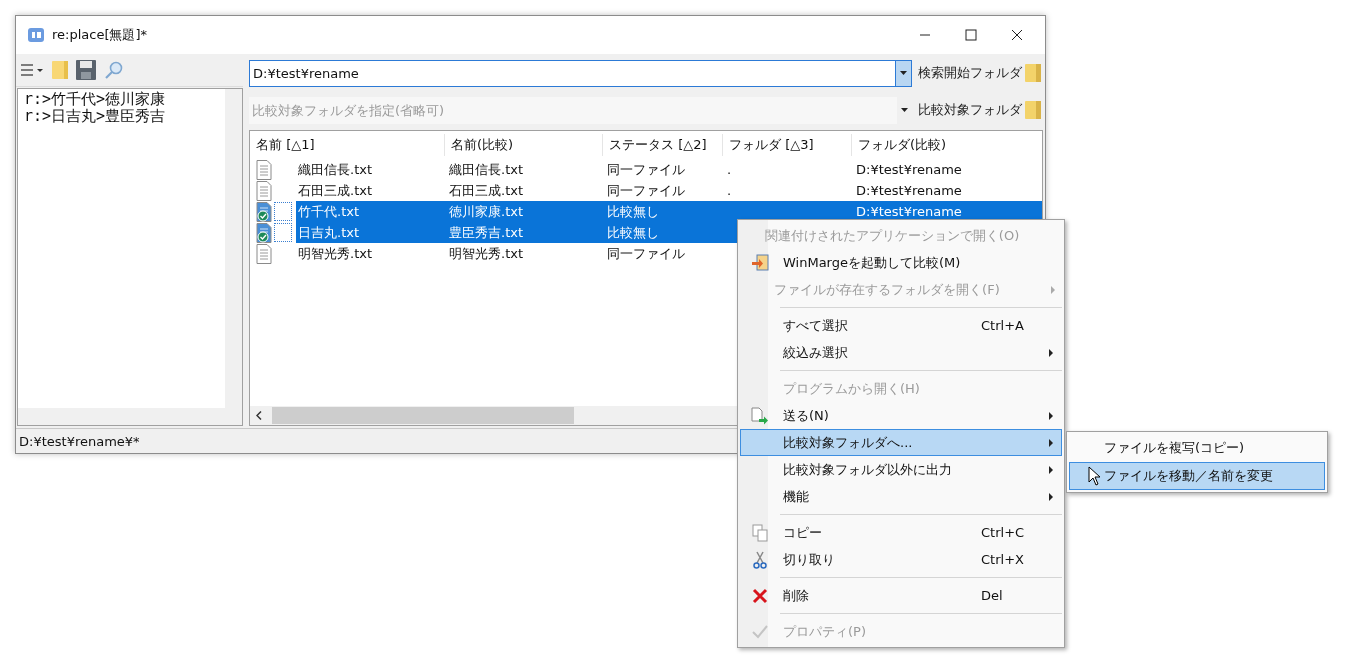 This screenshot has height=669, width=1349. What do you see at coordinates (979, 73) in the screenshot?
I see `search-folder-button: 検索開始フォルダ` at bounding box center [979, 73].